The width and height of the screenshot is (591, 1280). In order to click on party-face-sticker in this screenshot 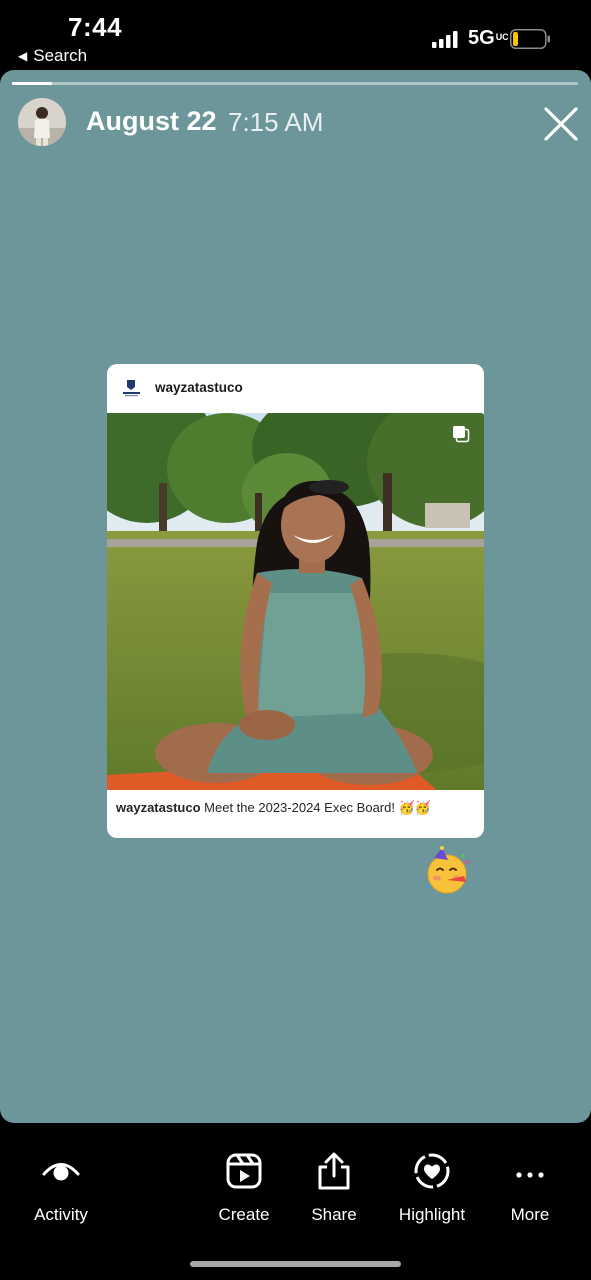, I will do `click(447, 871)`.